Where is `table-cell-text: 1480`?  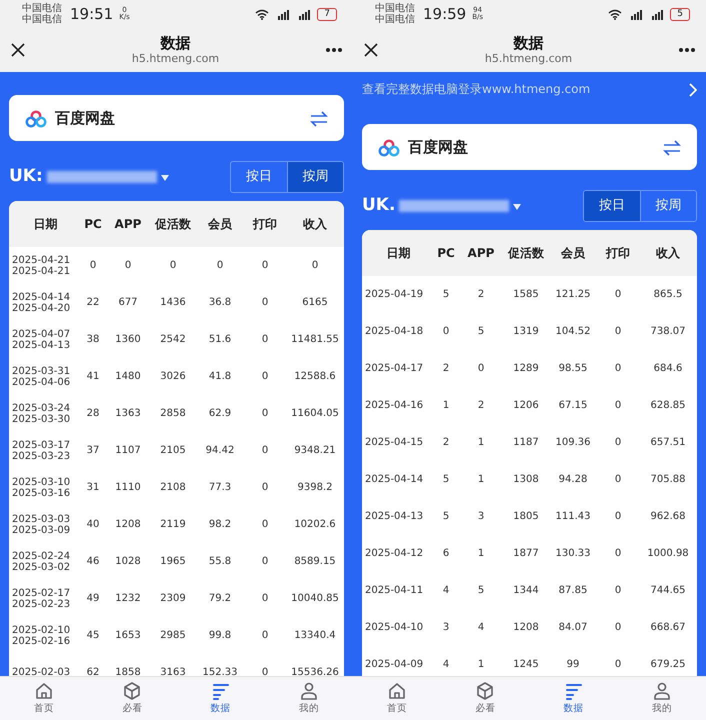 table-cell-text: 1480 is located at coordinates (128, 377).